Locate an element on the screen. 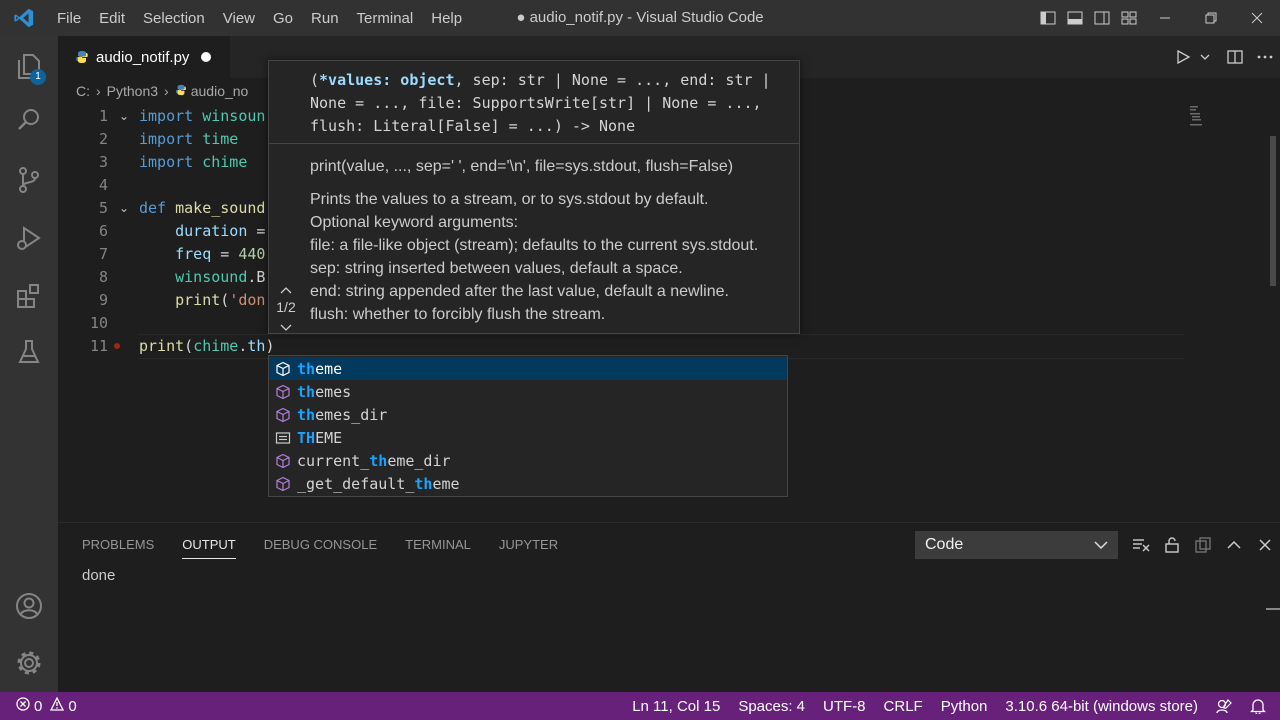 The image size is (1280, 720). chevron-up-icon is located at coordinates (286, 288).